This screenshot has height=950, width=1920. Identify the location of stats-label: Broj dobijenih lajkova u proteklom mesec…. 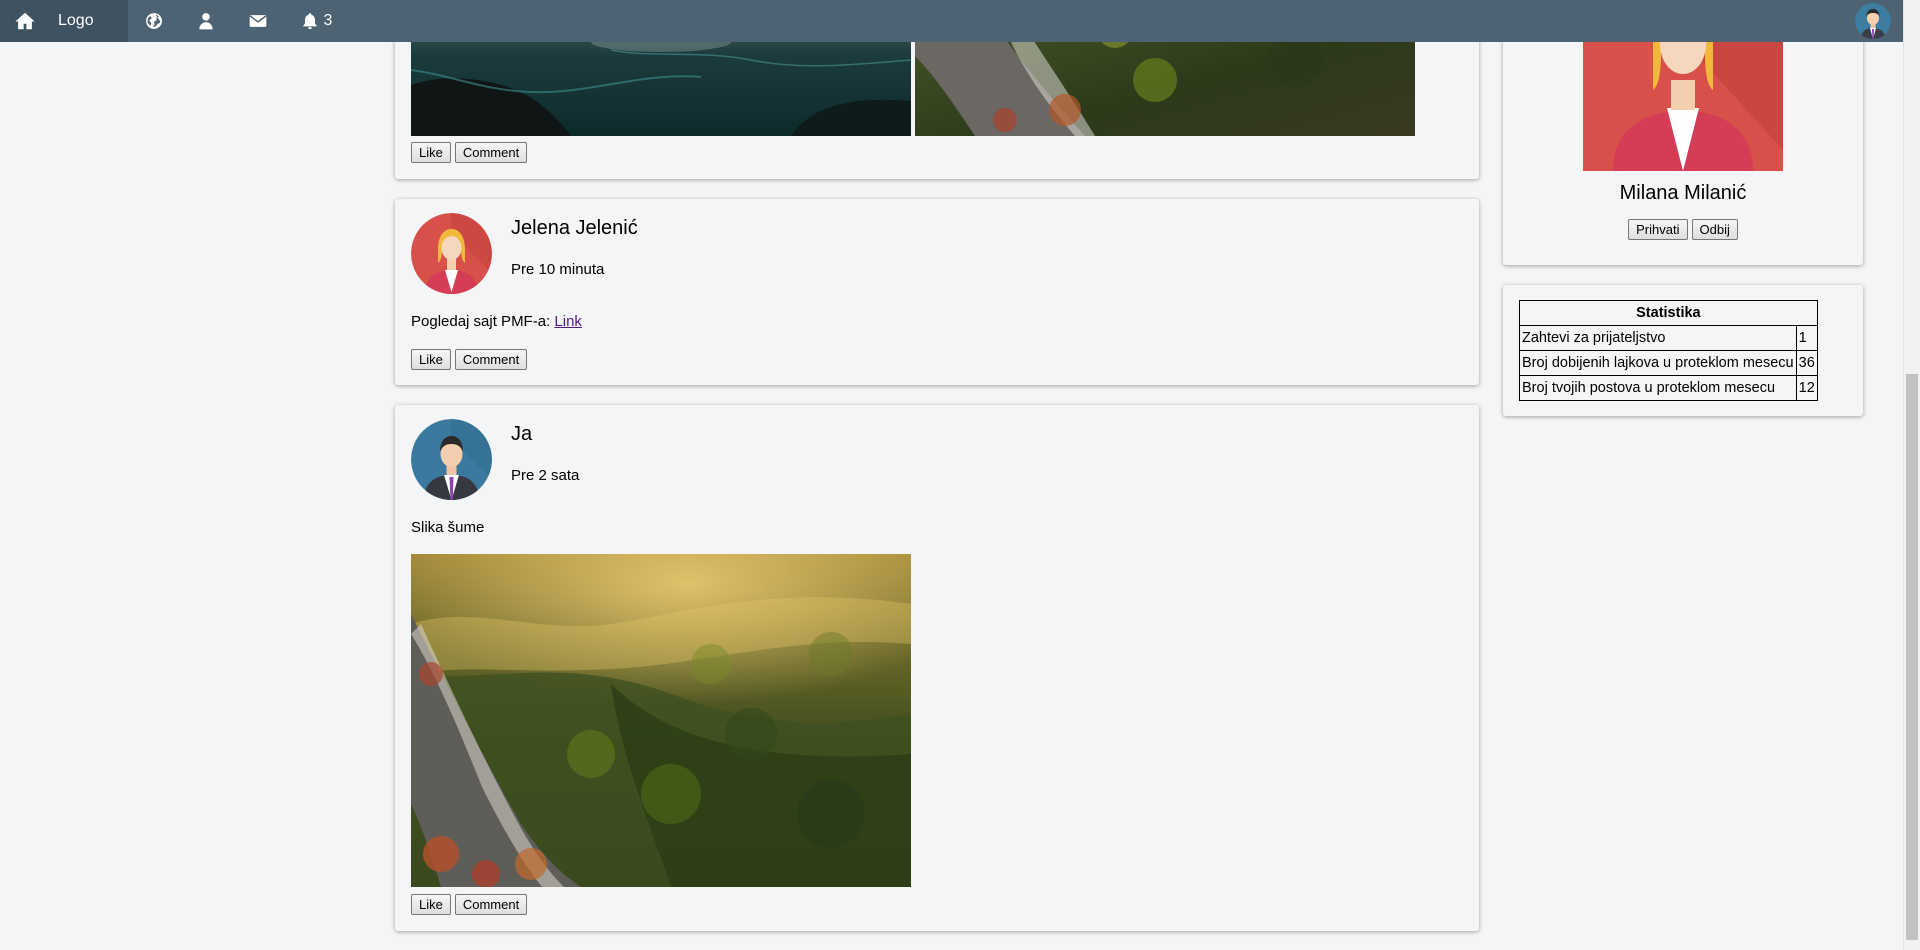
(1658, 363).